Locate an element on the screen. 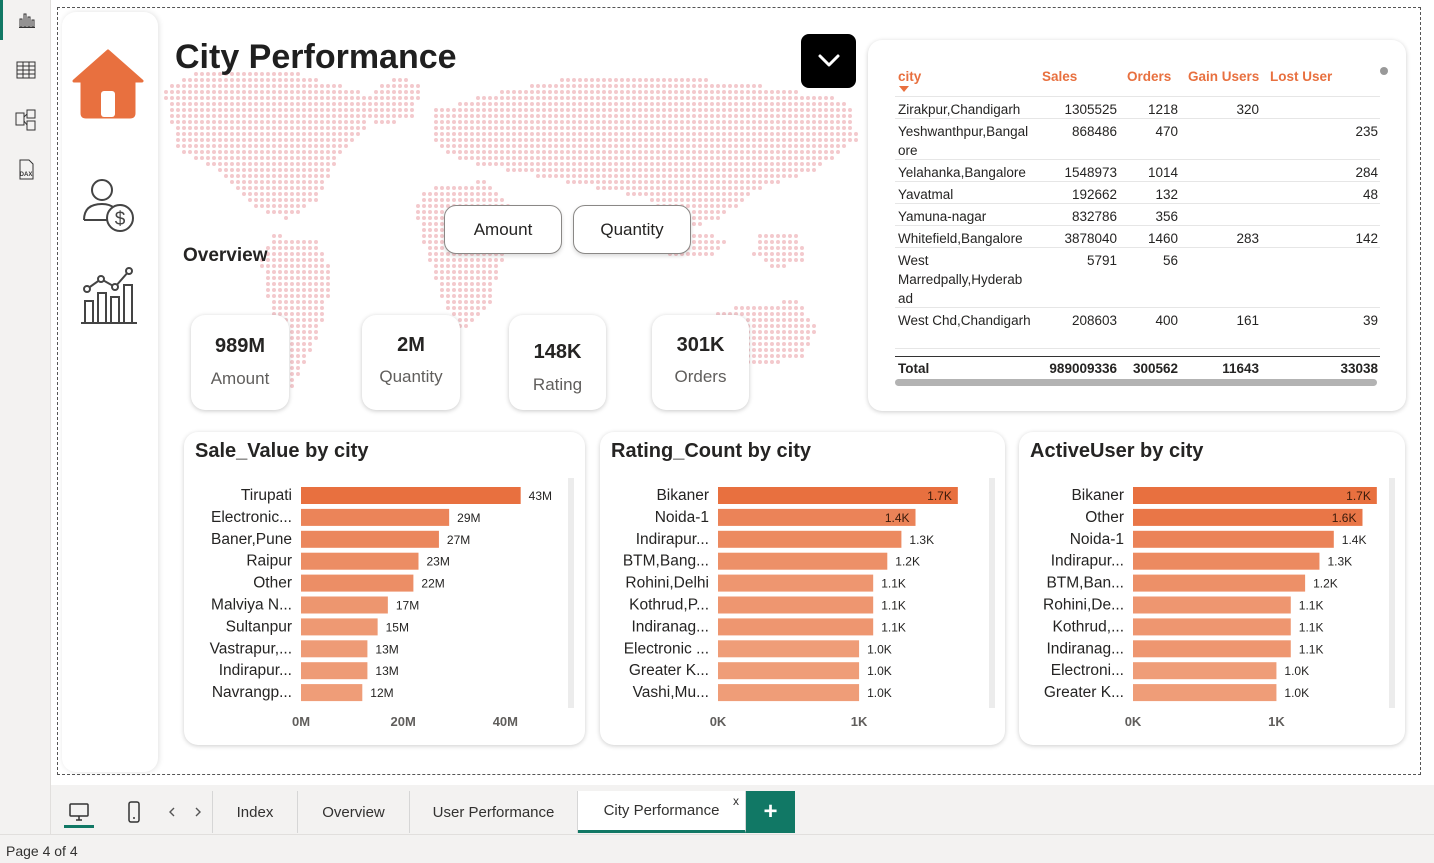  mobile-icon is located at coordinates (134, 812).